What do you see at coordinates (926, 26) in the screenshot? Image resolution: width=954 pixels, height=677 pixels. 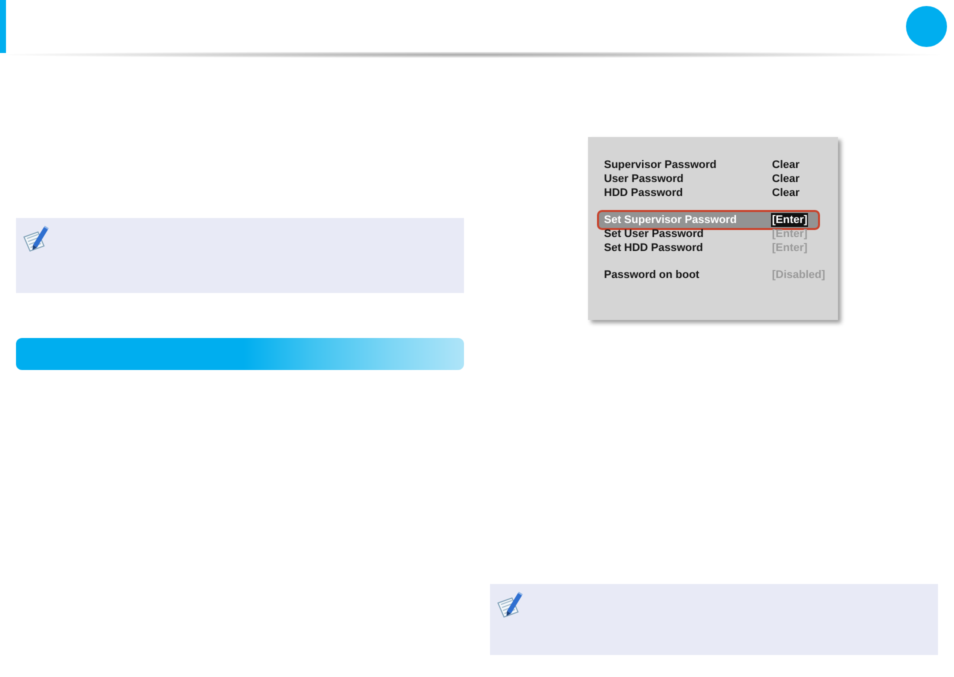 I see `circle-marker-icon` at bounding box center [926, 26].